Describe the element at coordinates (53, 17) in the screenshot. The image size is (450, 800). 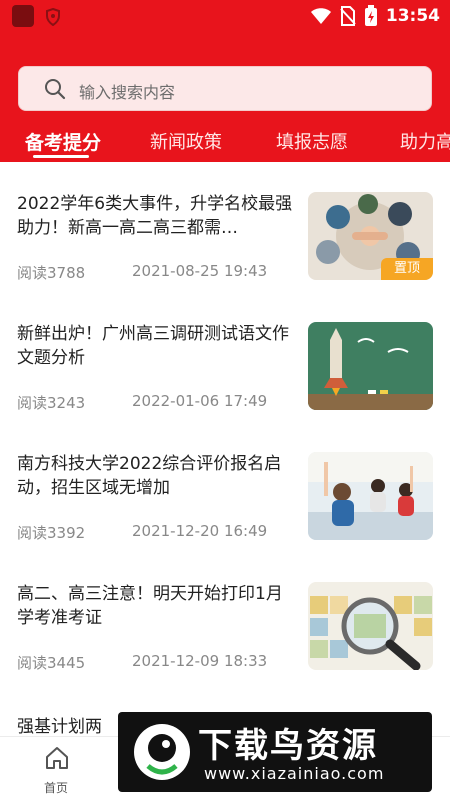
I see `shield-icon` at that location.